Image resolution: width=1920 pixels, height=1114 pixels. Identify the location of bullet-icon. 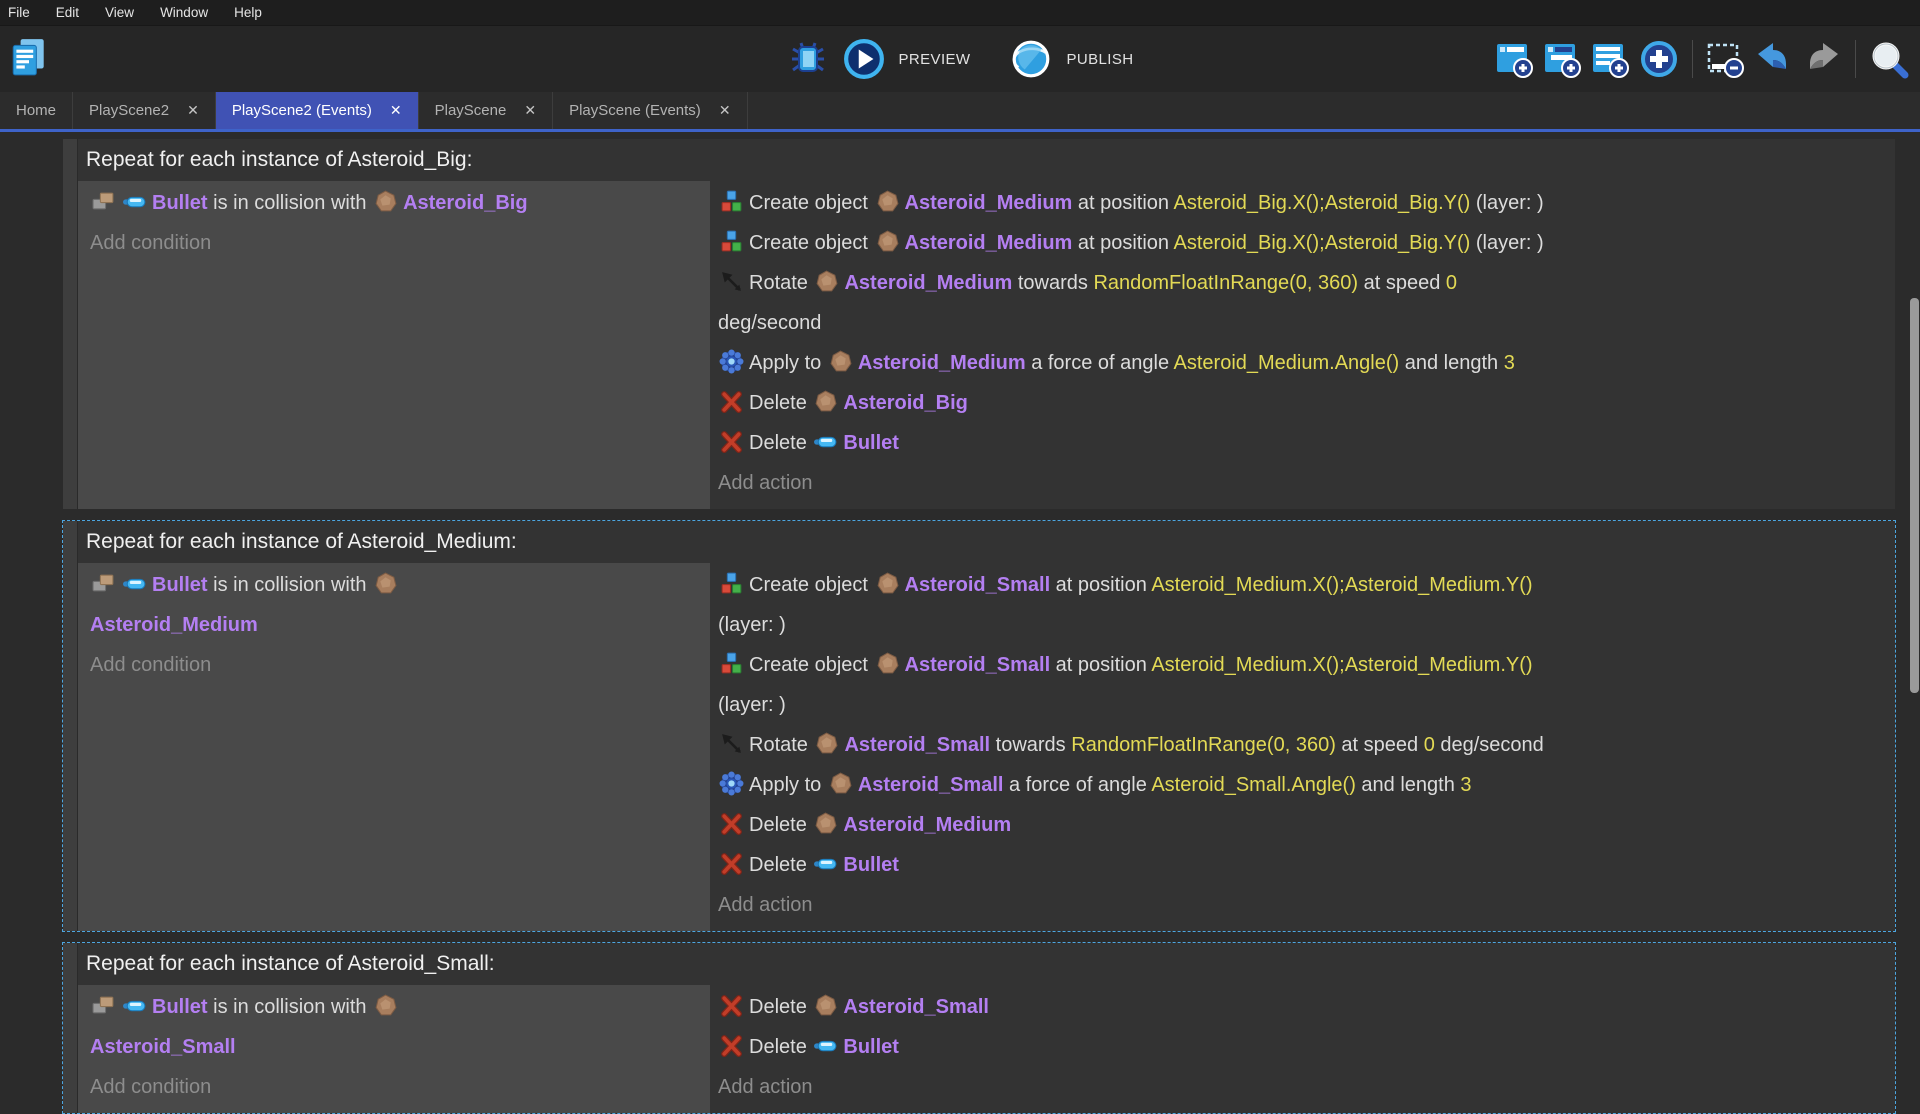
(134, 200).